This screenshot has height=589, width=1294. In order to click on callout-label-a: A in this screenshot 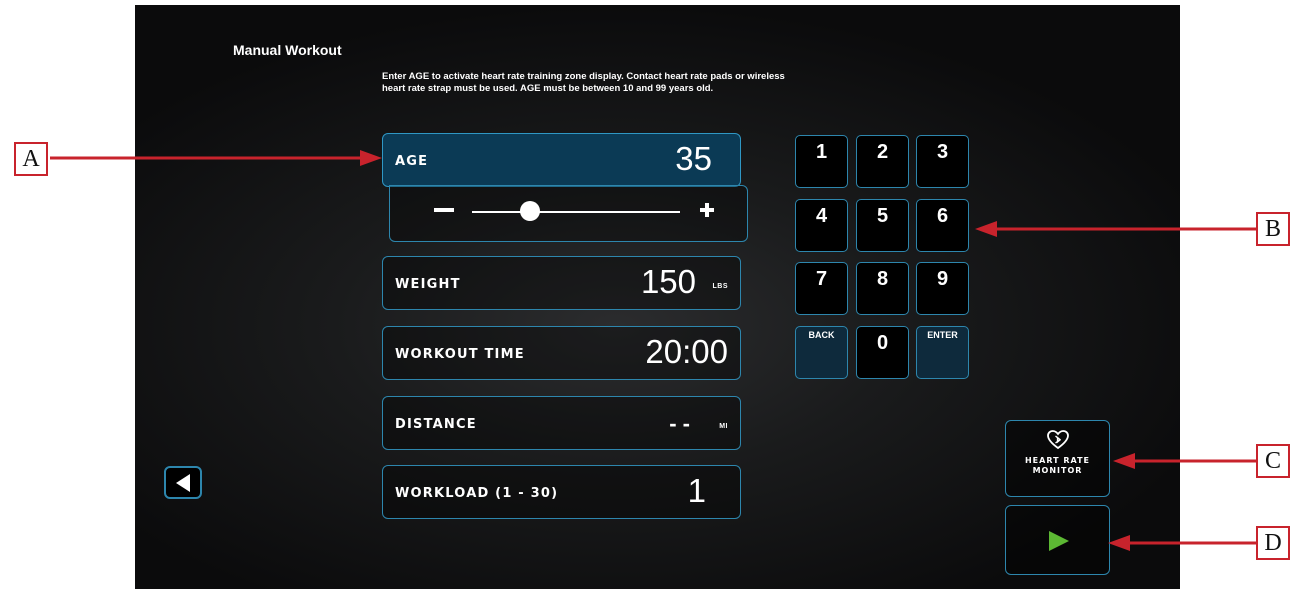, I will do `click(31, 159)`.